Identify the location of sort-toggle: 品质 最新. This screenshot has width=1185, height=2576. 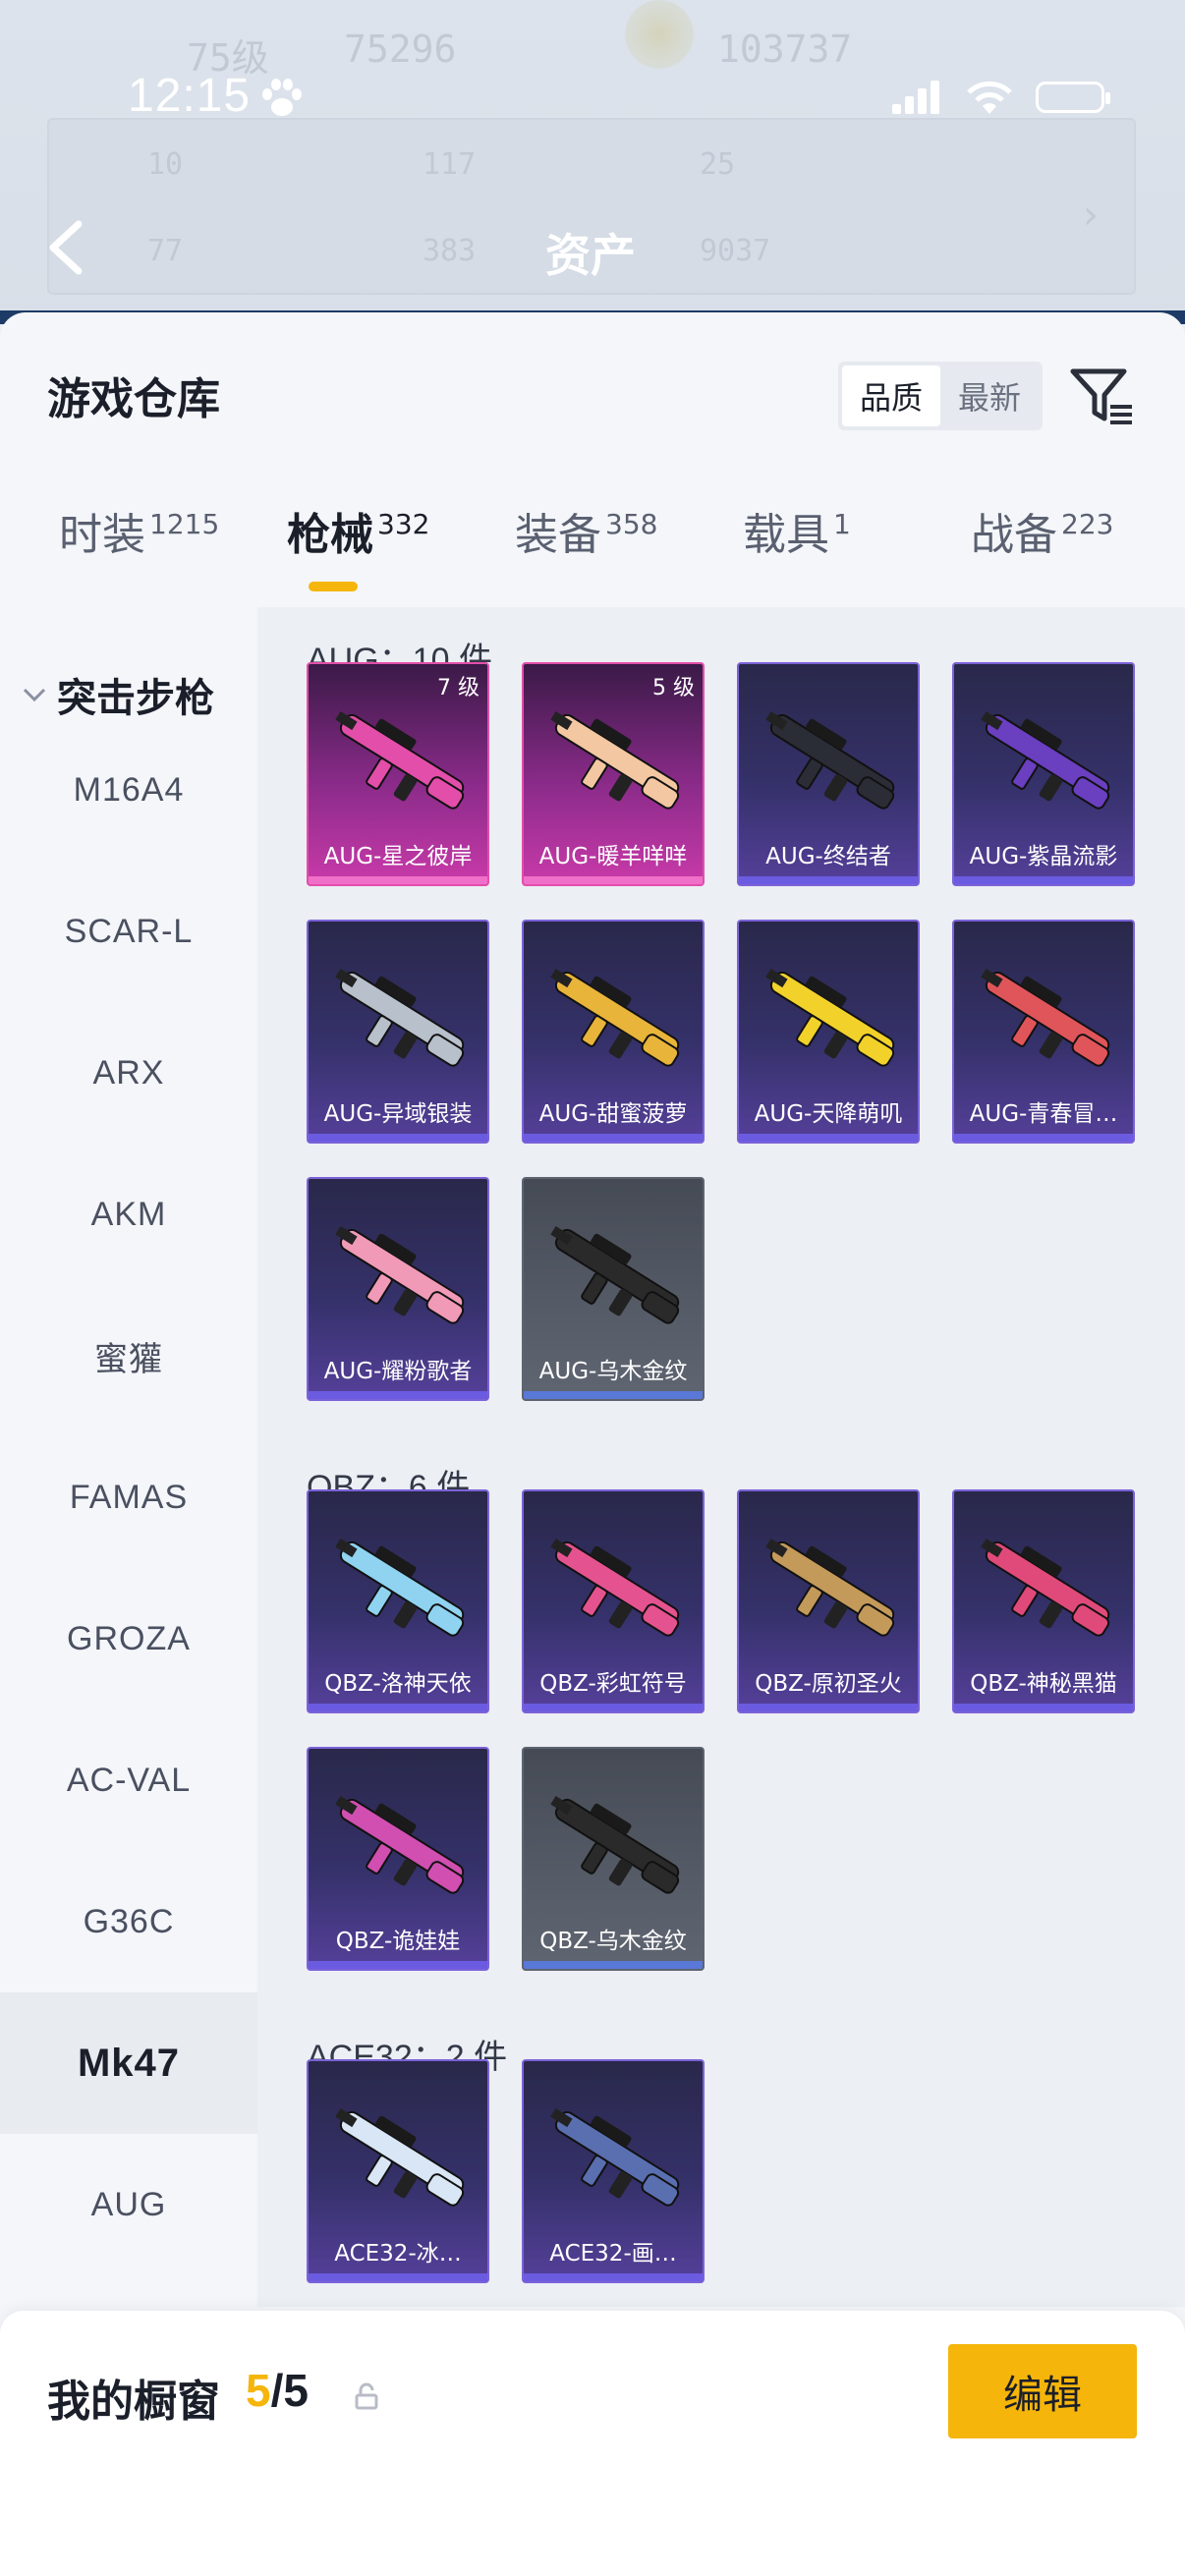
(941, 396).